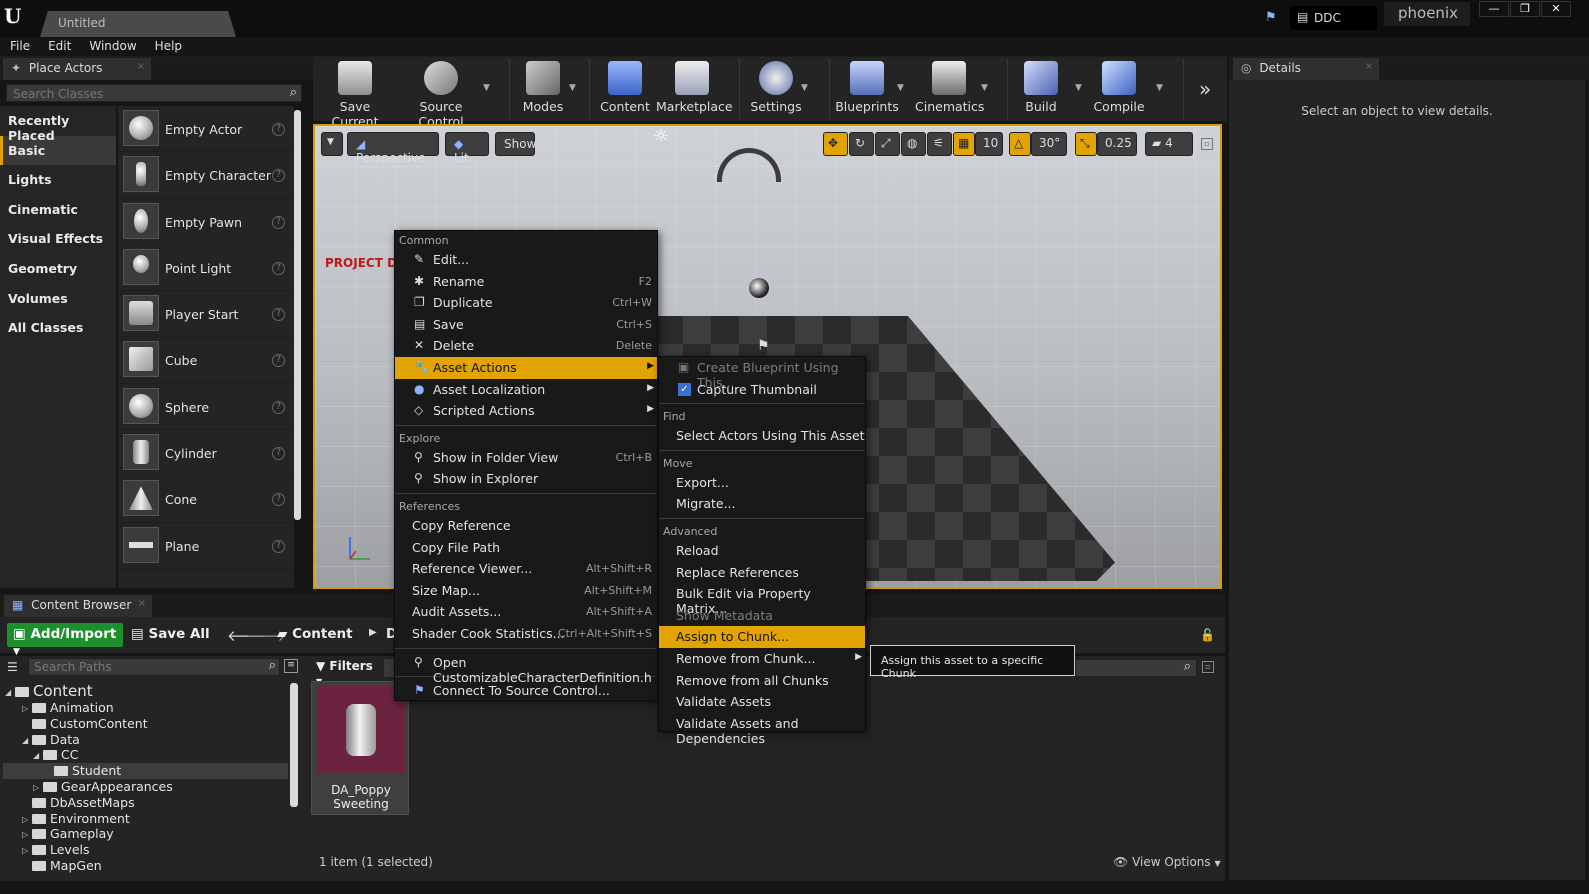 The height and width of the screenshot is (894, 1589). I want to click on menu-item-delete: ✕ Delete Delete, so click(526, 346).